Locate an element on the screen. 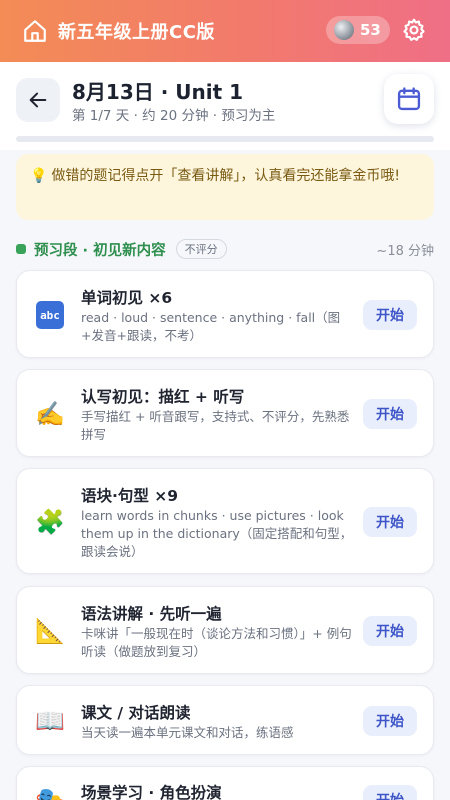 This screenshot has height=800, width=450. task-title: 场景学习 · 角色扮演 is located at coordinates (151, 792).